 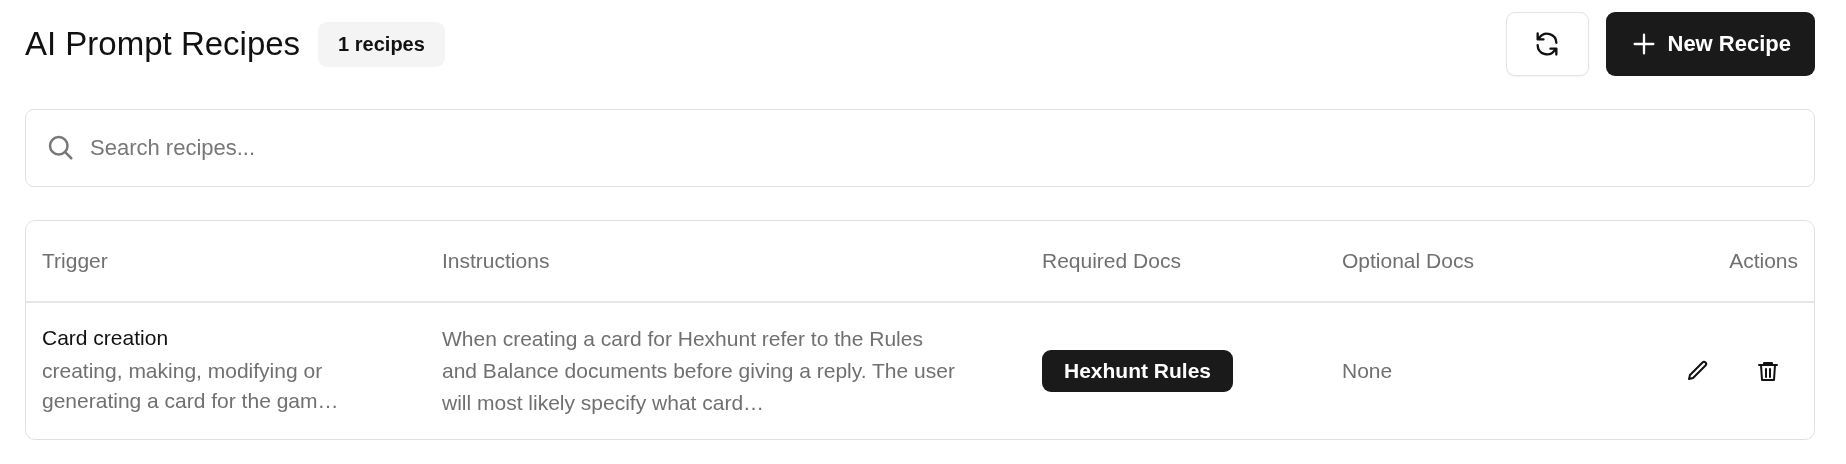 I want to click on trash-icon, so click(x=1768, y=371).